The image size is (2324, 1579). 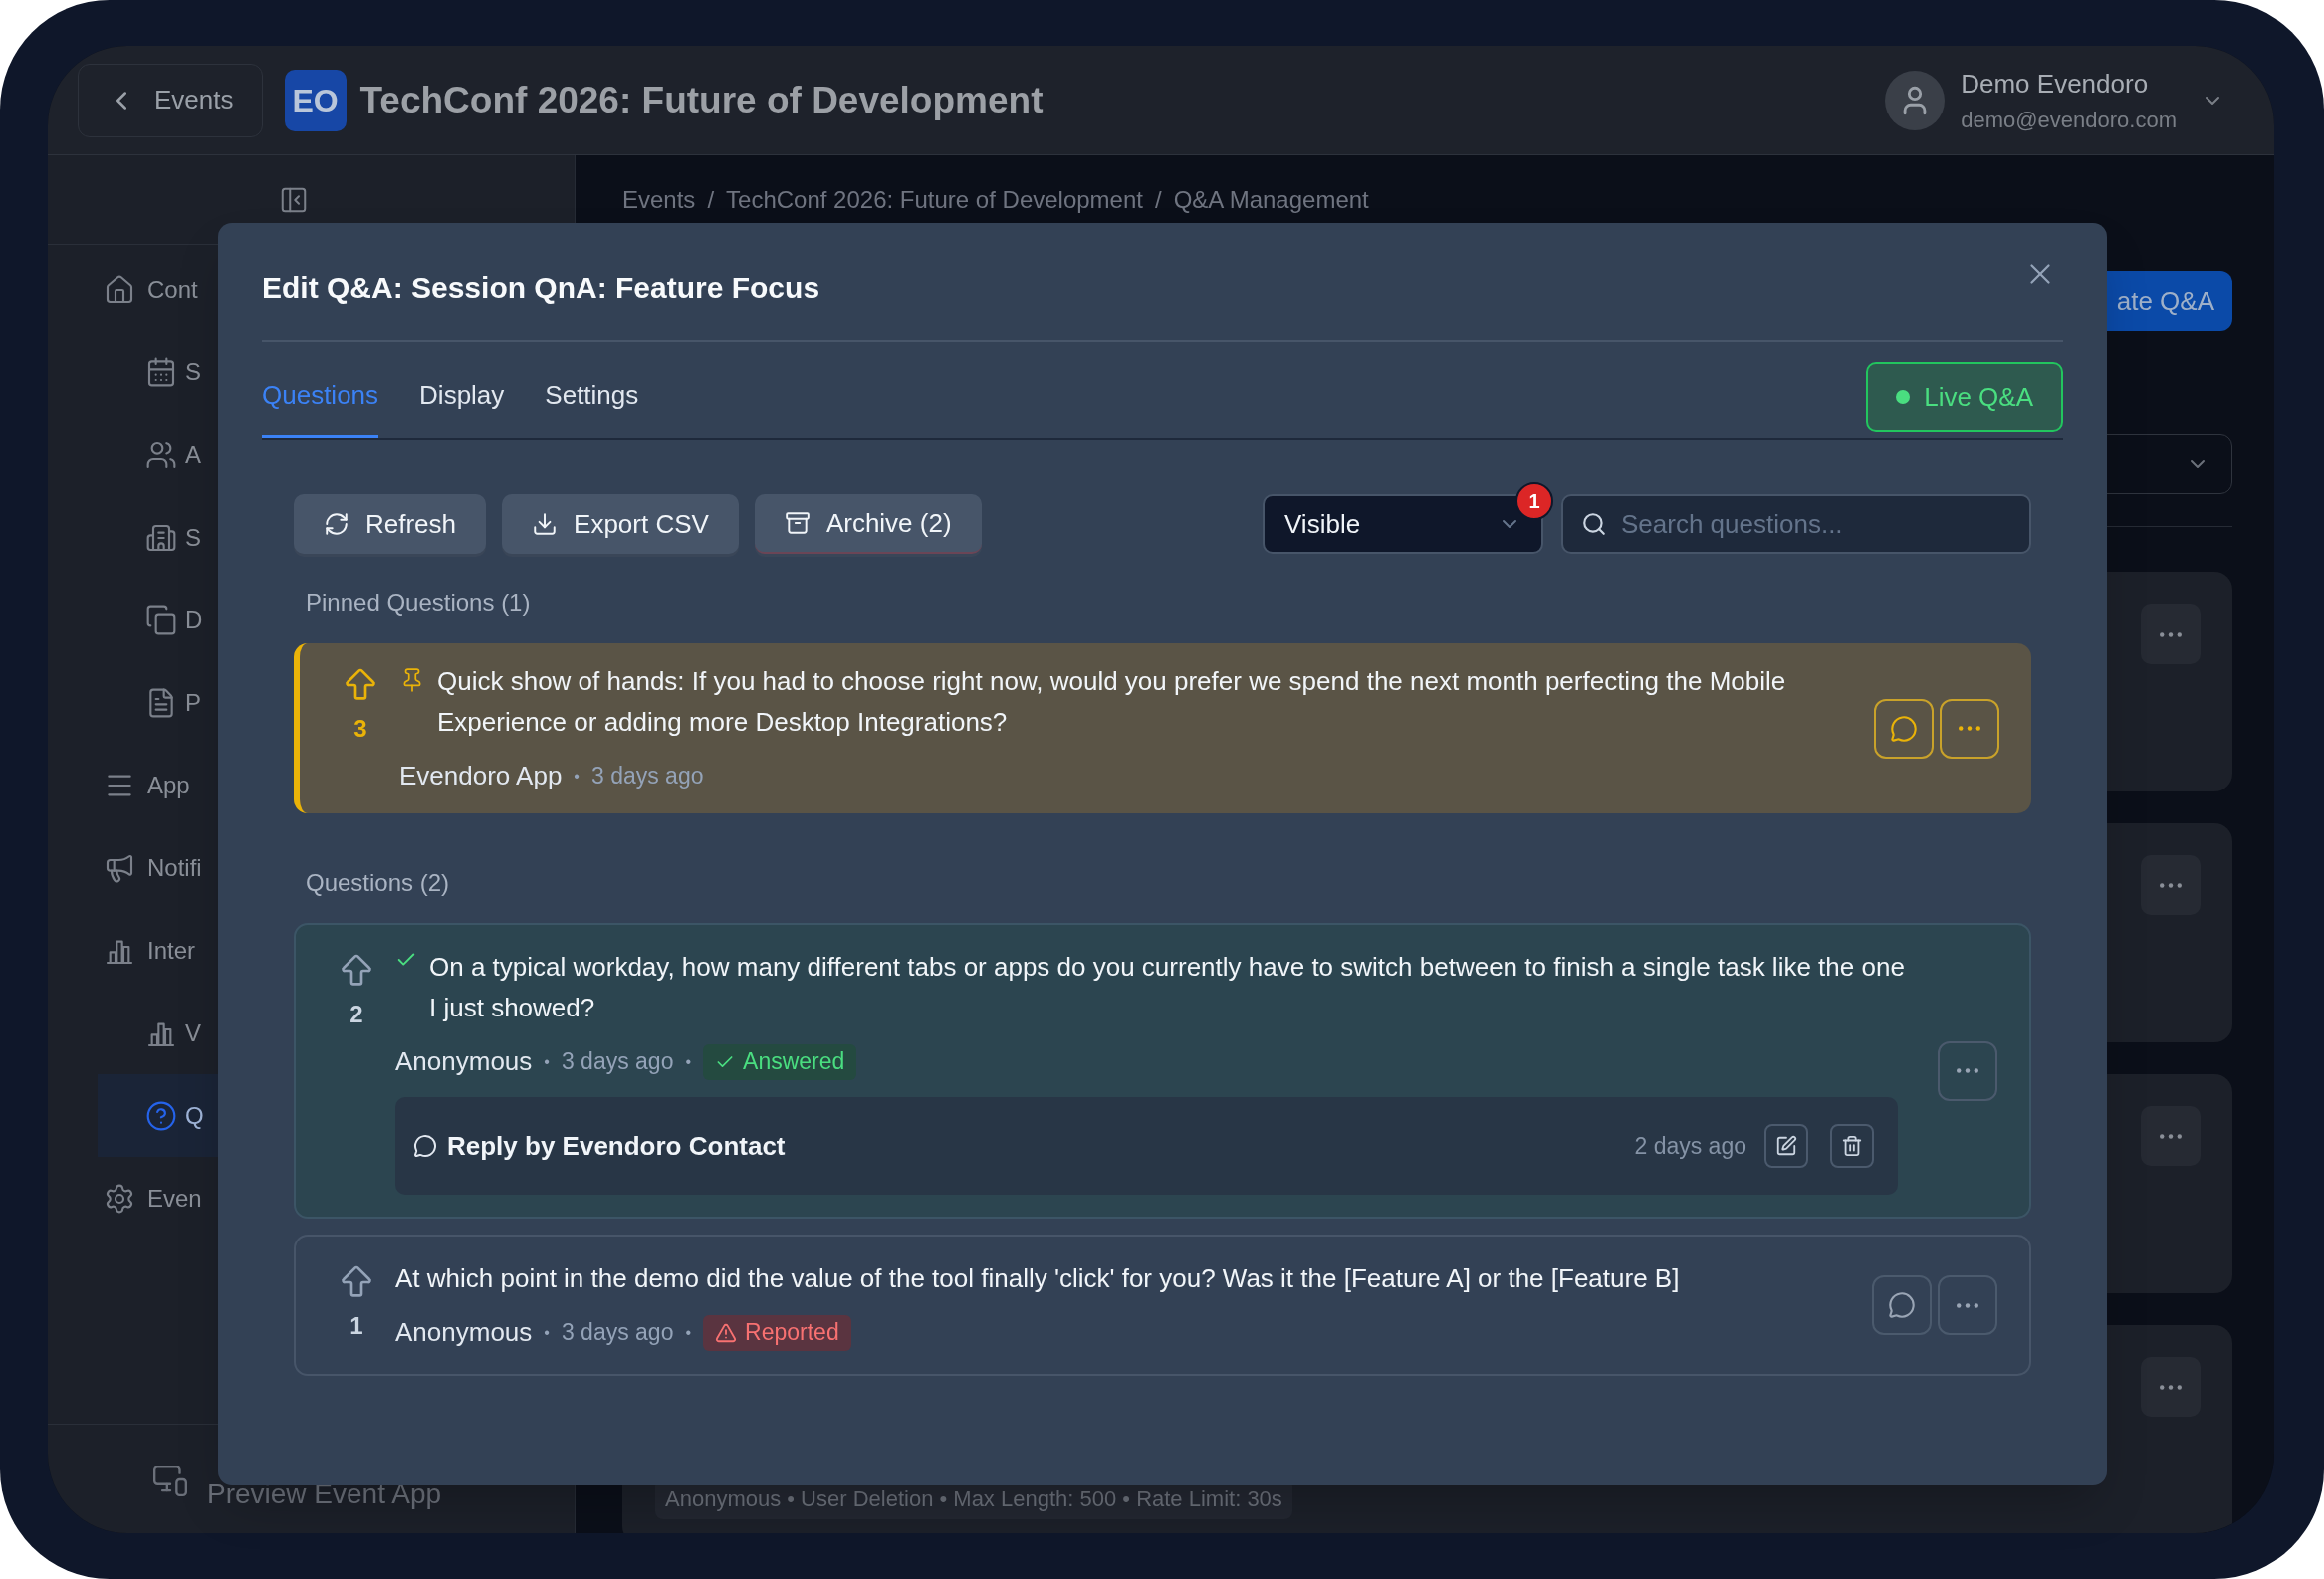 I want to click on tab: Display, so click(x=462, y=390).